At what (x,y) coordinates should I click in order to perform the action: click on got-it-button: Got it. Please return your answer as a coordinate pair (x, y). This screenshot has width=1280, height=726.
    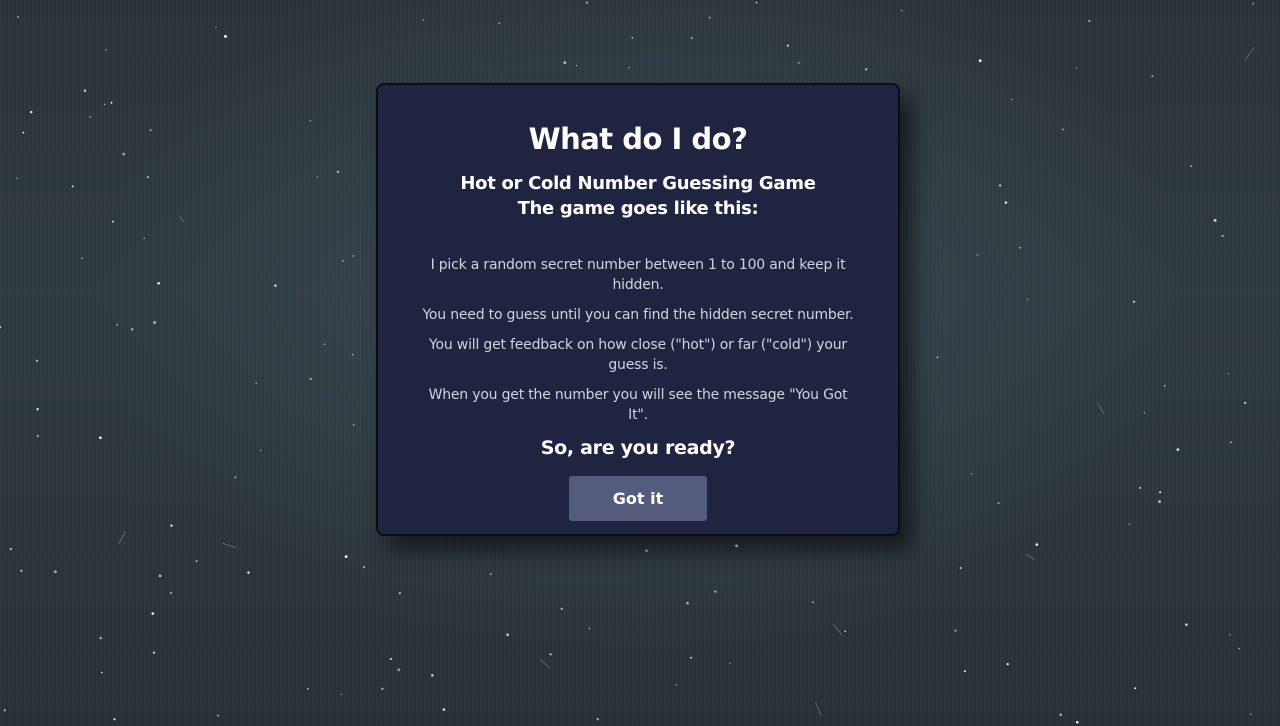
    Looking at the image, I should click on (638, 498).